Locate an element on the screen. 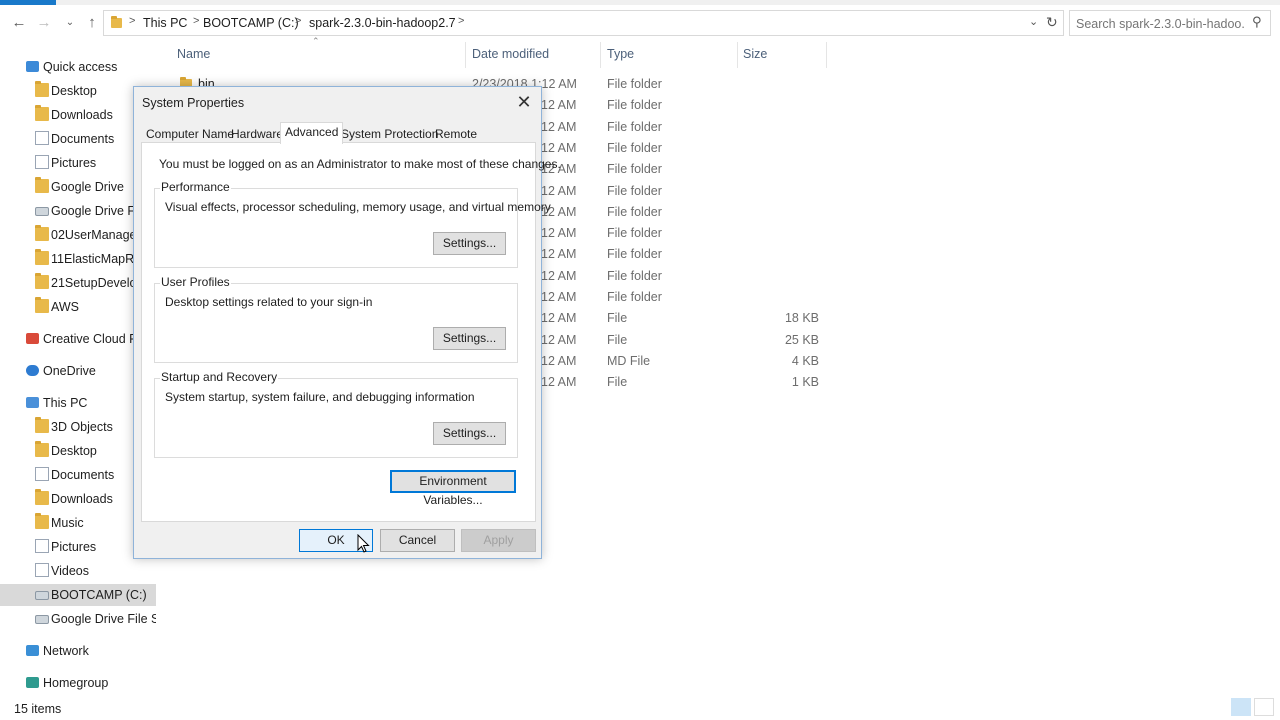 The height and width of the screenshot is (720, 1280). search-icon: ⚲ is located at coordinates (1257, 22).